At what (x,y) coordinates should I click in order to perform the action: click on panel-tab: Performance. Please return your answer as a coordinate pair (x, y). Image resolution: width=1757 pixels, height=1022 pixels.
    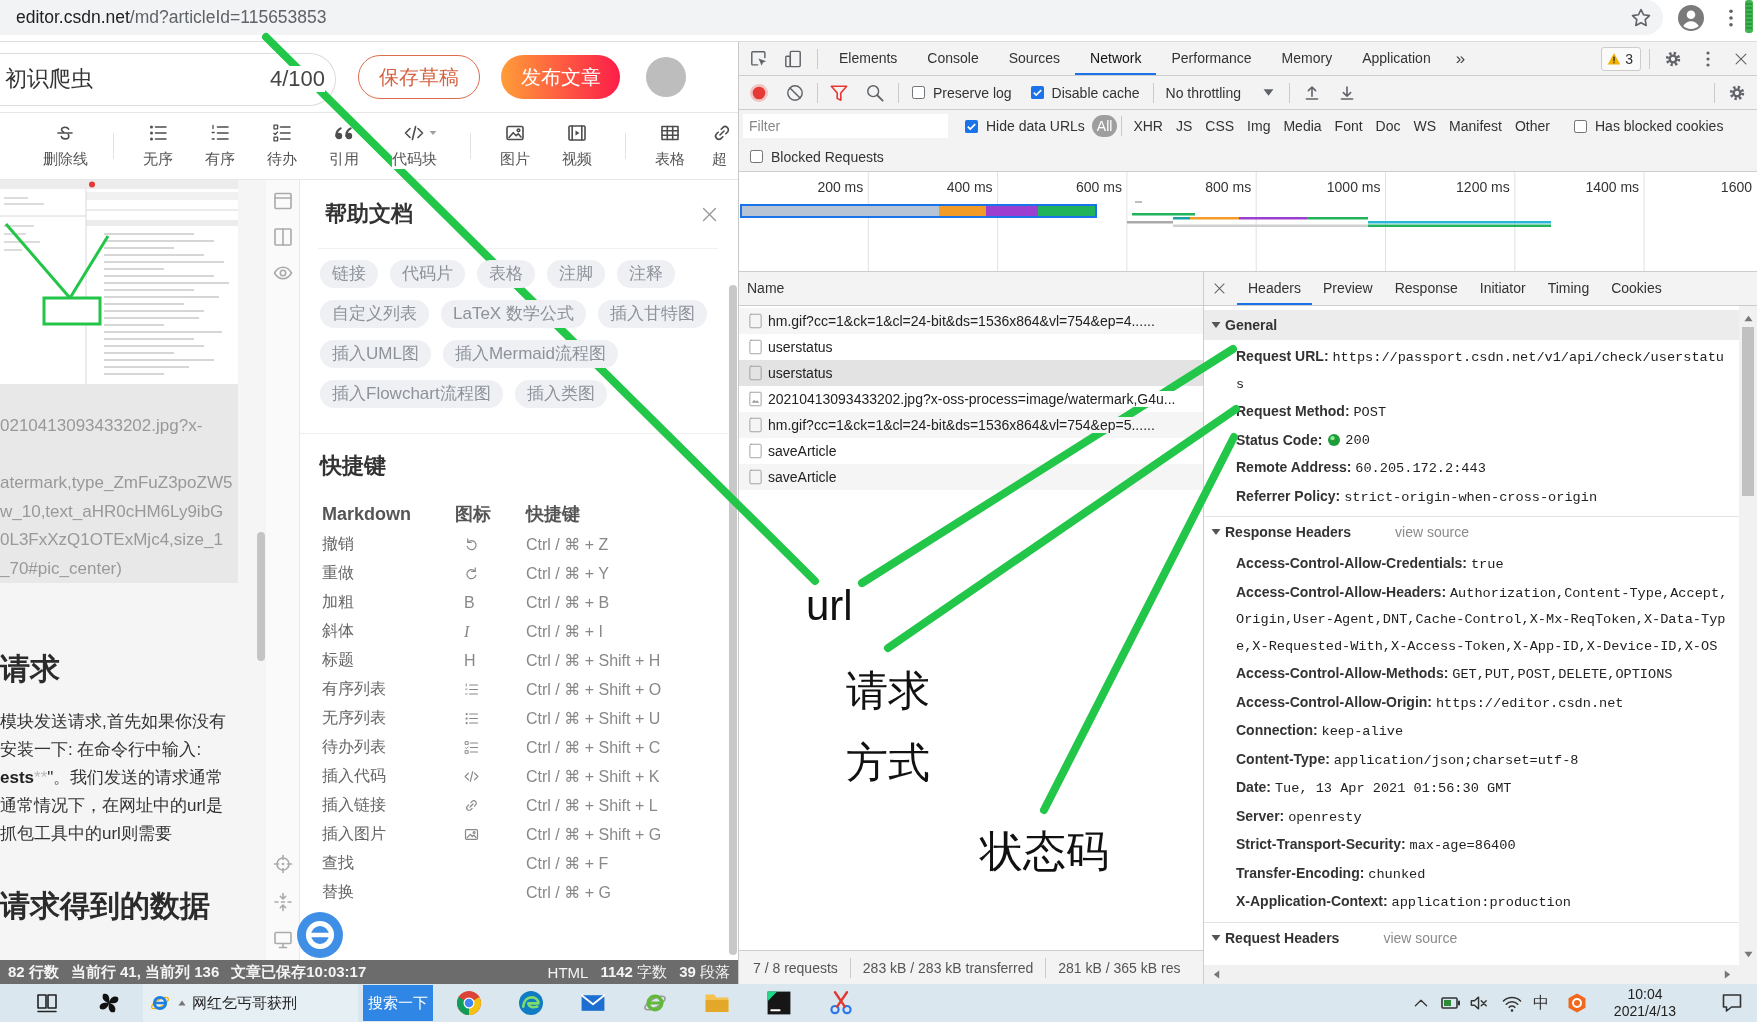
    Looking at the image, I should click on (1211, 58).